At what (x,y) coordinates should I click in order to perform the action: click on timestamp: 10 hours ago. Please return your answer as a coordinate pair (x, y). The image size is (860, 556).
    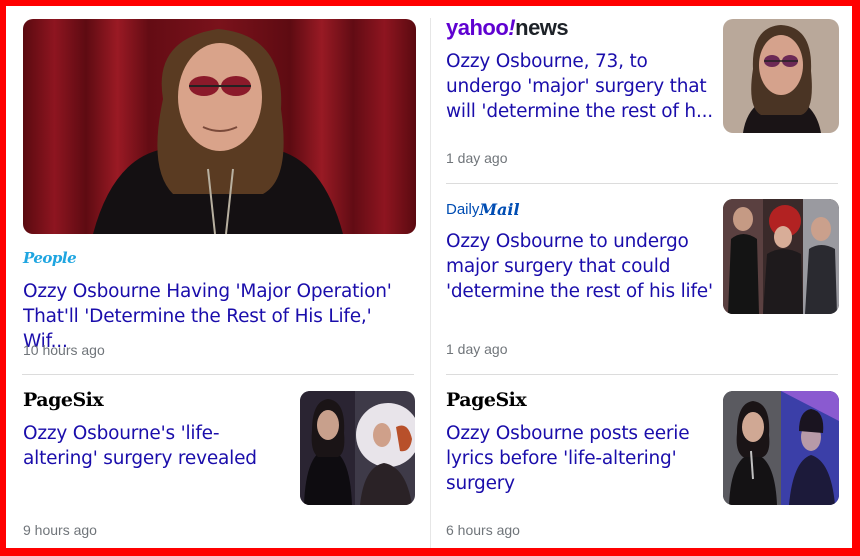
    Looking at the image, I should click on (64, 350).